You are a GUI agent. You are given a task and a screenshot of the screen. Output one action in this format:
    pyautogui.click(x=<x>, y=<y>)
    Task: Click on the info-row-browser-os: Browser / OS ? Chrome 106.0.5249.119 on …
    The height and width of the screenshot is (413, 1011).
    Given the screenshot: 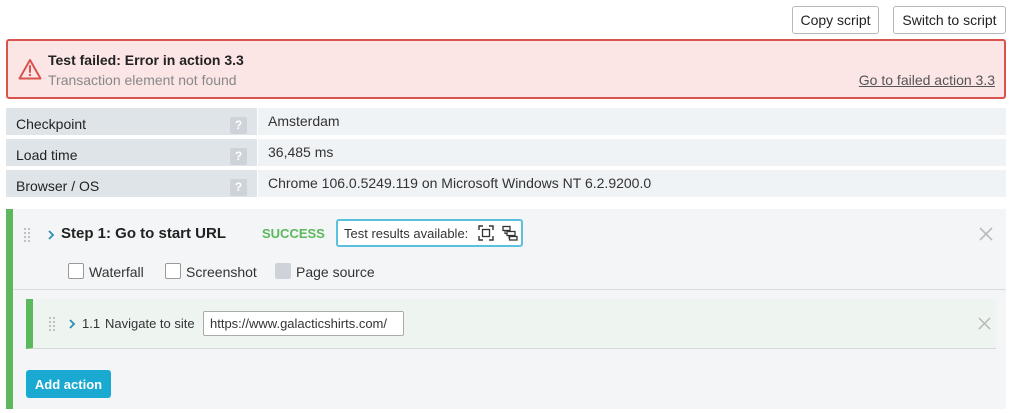 What is the action you would take?
    pyautogui.click(x=506, y=183)
    